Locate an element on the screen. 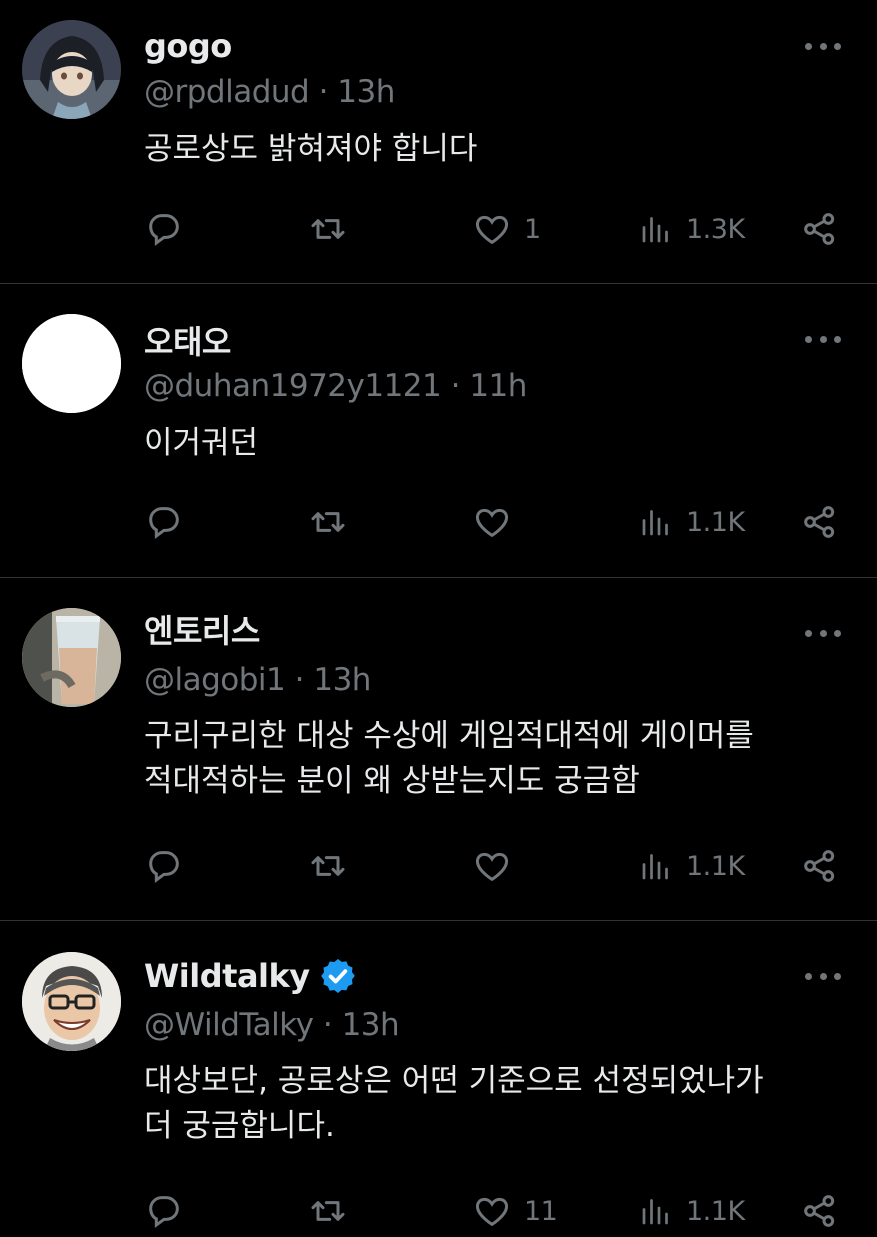  tweet-text-line: 더 궁금합니다. is located at coordinates (239, 1126).